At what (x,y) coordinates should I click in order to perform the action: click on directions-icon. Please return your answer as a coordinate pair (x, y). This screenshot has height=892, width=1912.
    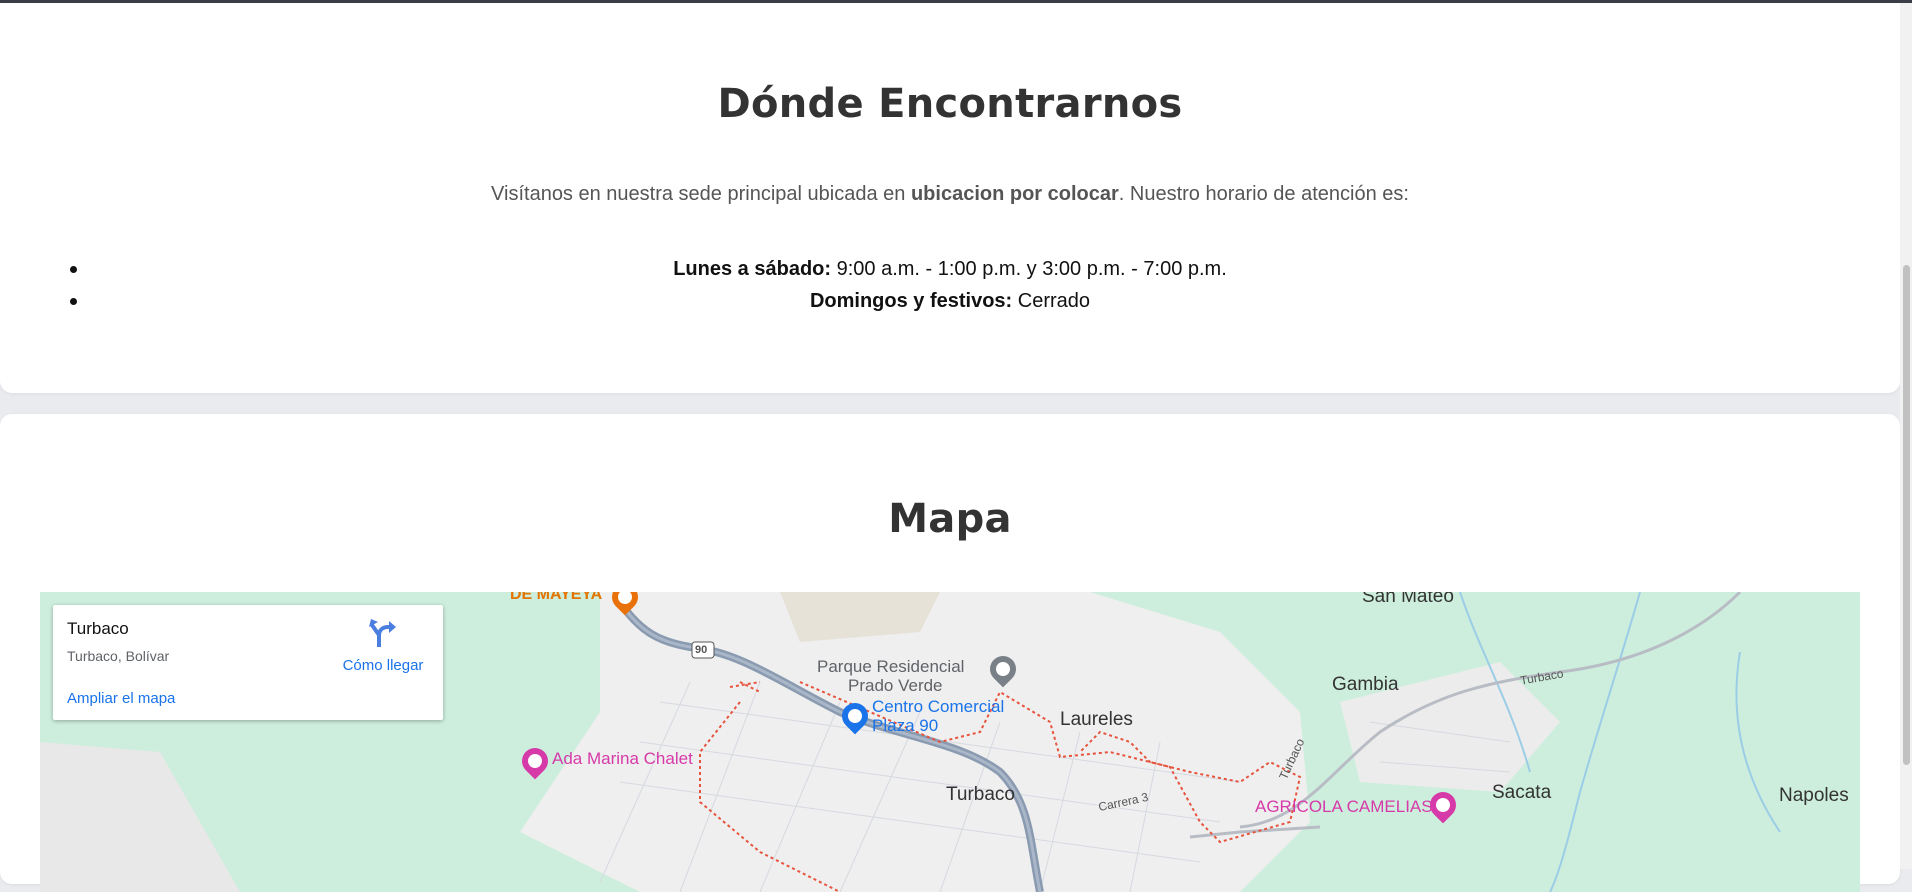
    Looking at the image, I should click on (382, 633).